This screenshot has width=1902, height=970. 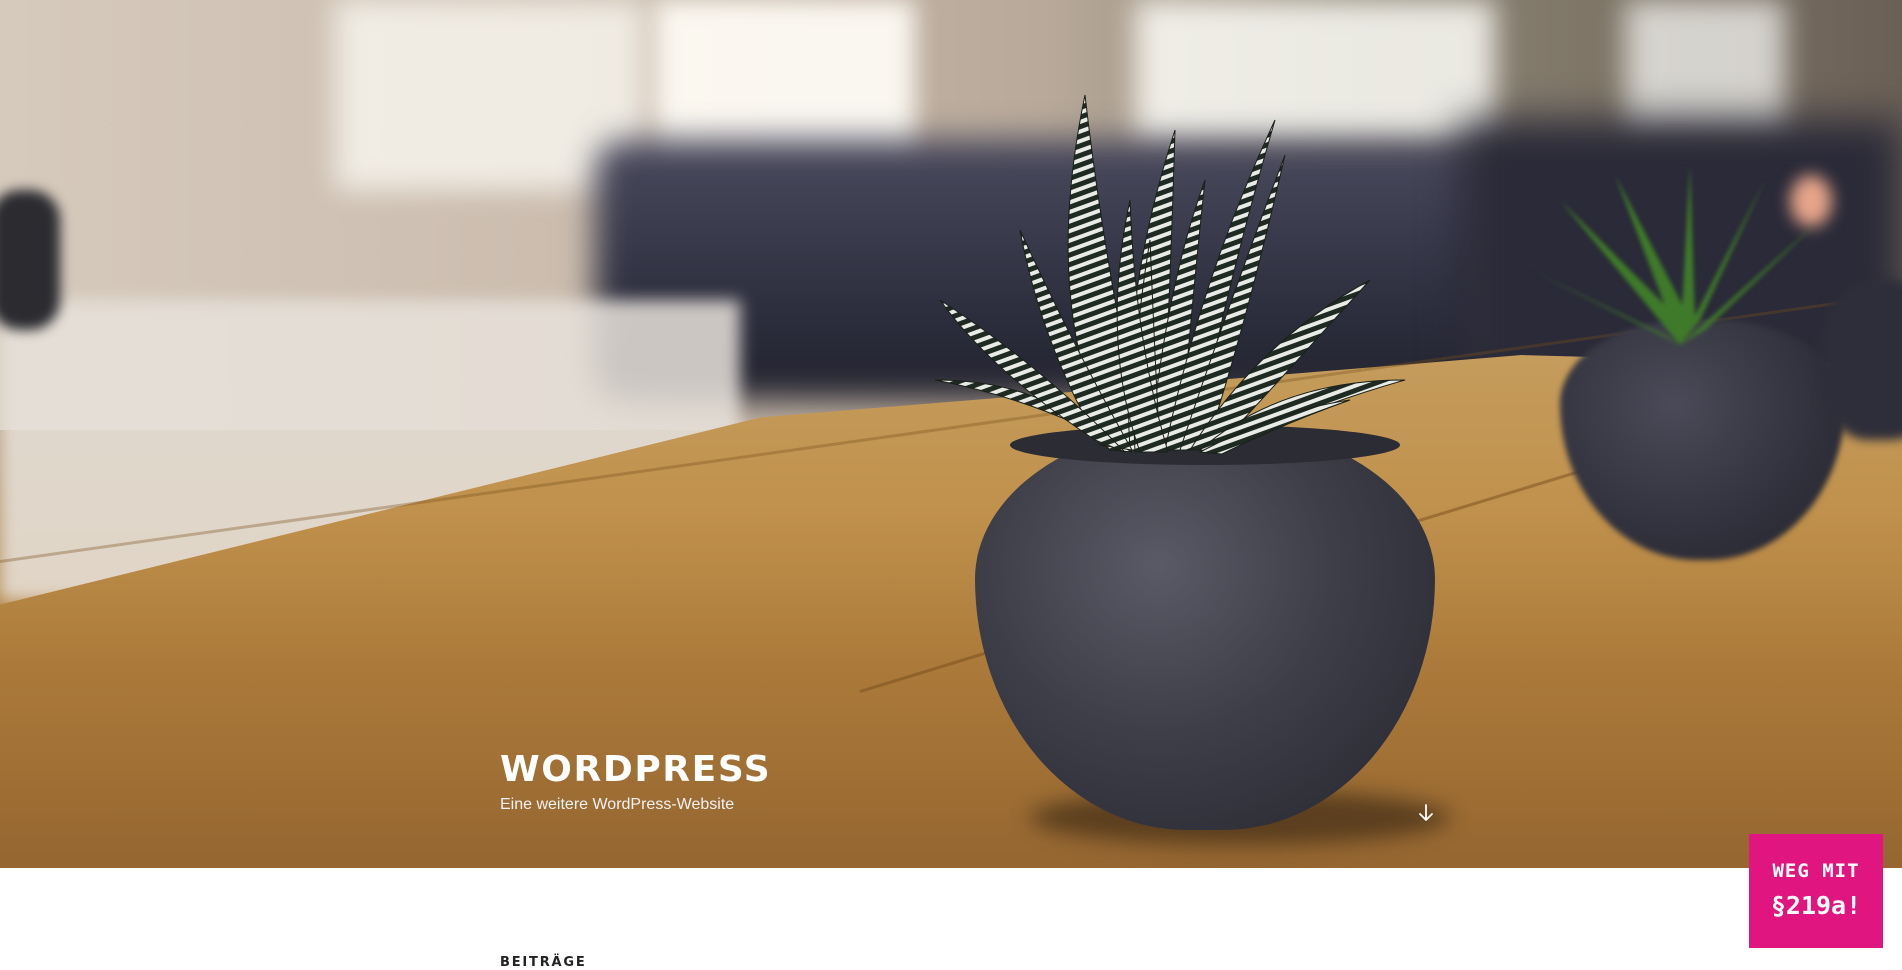 I want to click on background-chair, so click(x=30, y=260).